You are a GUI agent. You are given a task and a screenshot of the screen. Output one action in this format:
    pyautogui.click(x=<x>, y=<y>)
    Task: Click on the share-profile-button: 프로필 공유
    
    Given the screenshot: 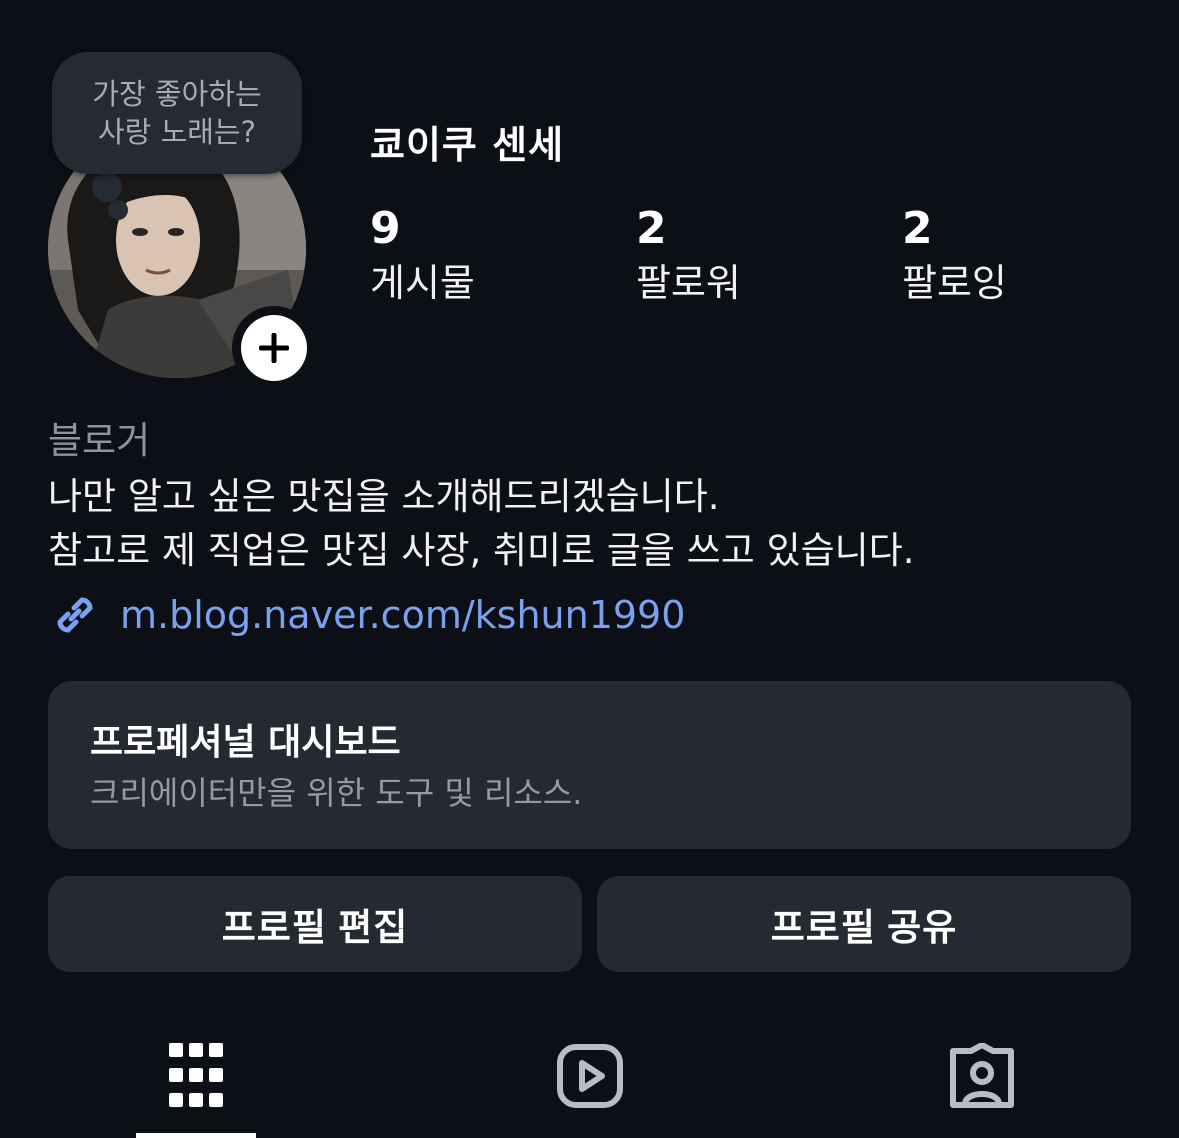 What is the action you would take?
    pyautogui.click(x=864, y=924)
    